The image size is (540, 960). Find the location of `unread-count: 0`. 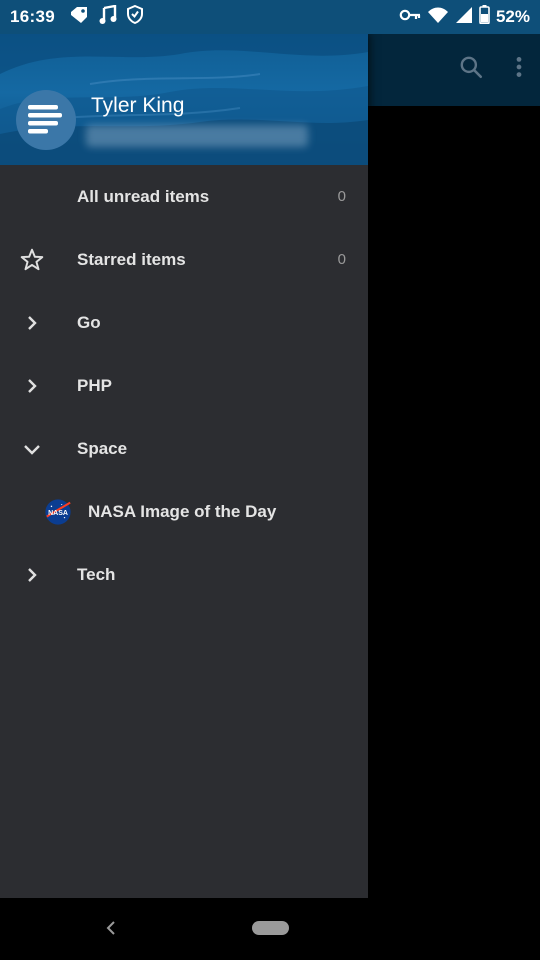

unread-count: 0 is located at coordinates (341, 196).